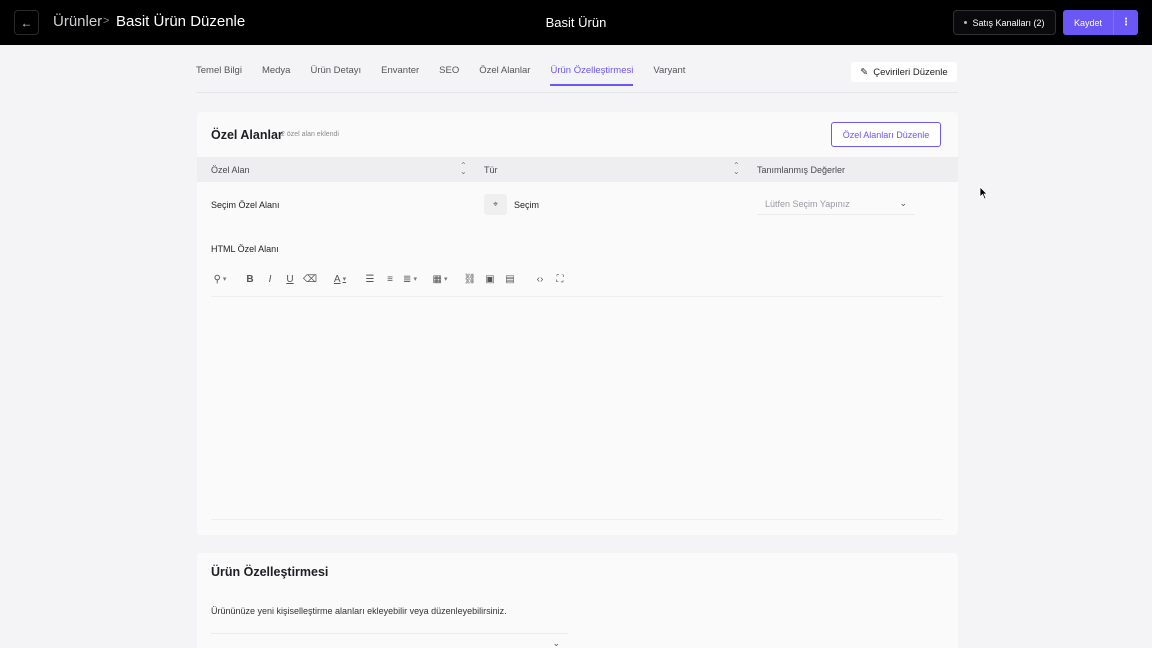 The height and width of the screenshot is (648, 1152). Describe the element at coordinates (250, 279) in the screenshot. I see `bold-icon: B` at that location.